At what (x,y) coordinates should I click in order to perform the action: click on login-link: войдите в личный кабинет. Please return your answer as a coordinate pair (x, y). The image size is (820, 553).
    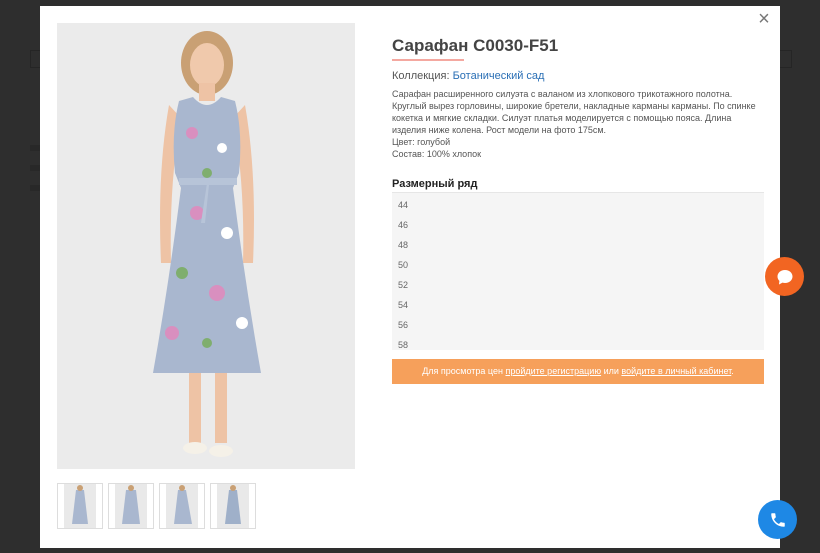
    Looking at the image, I should click on (676, 371).